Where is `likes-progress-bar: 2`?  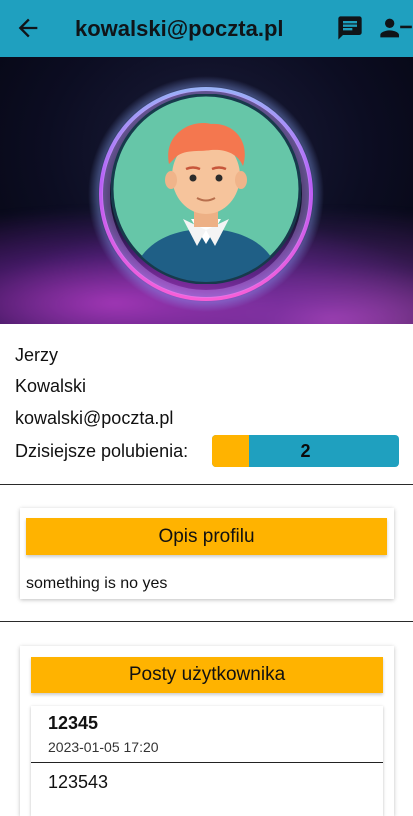 likes-progress-bar: 2 is located at coordinates (305, 451).